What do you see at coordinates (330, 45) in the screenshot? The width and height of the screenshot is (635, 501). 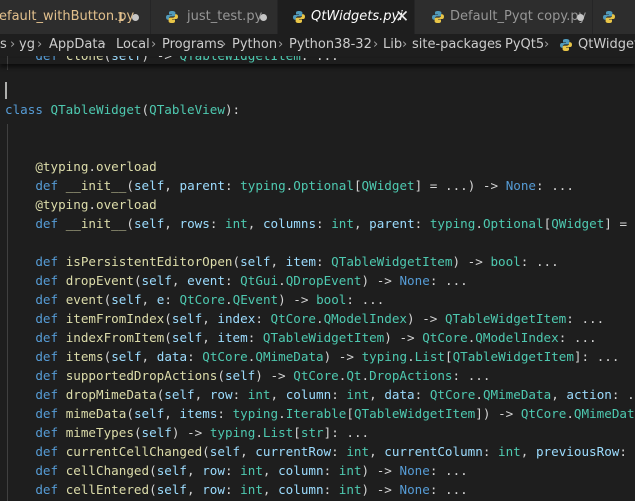 I see `breadcrumb-item: Python38-32` at bounding box center [330, 45].